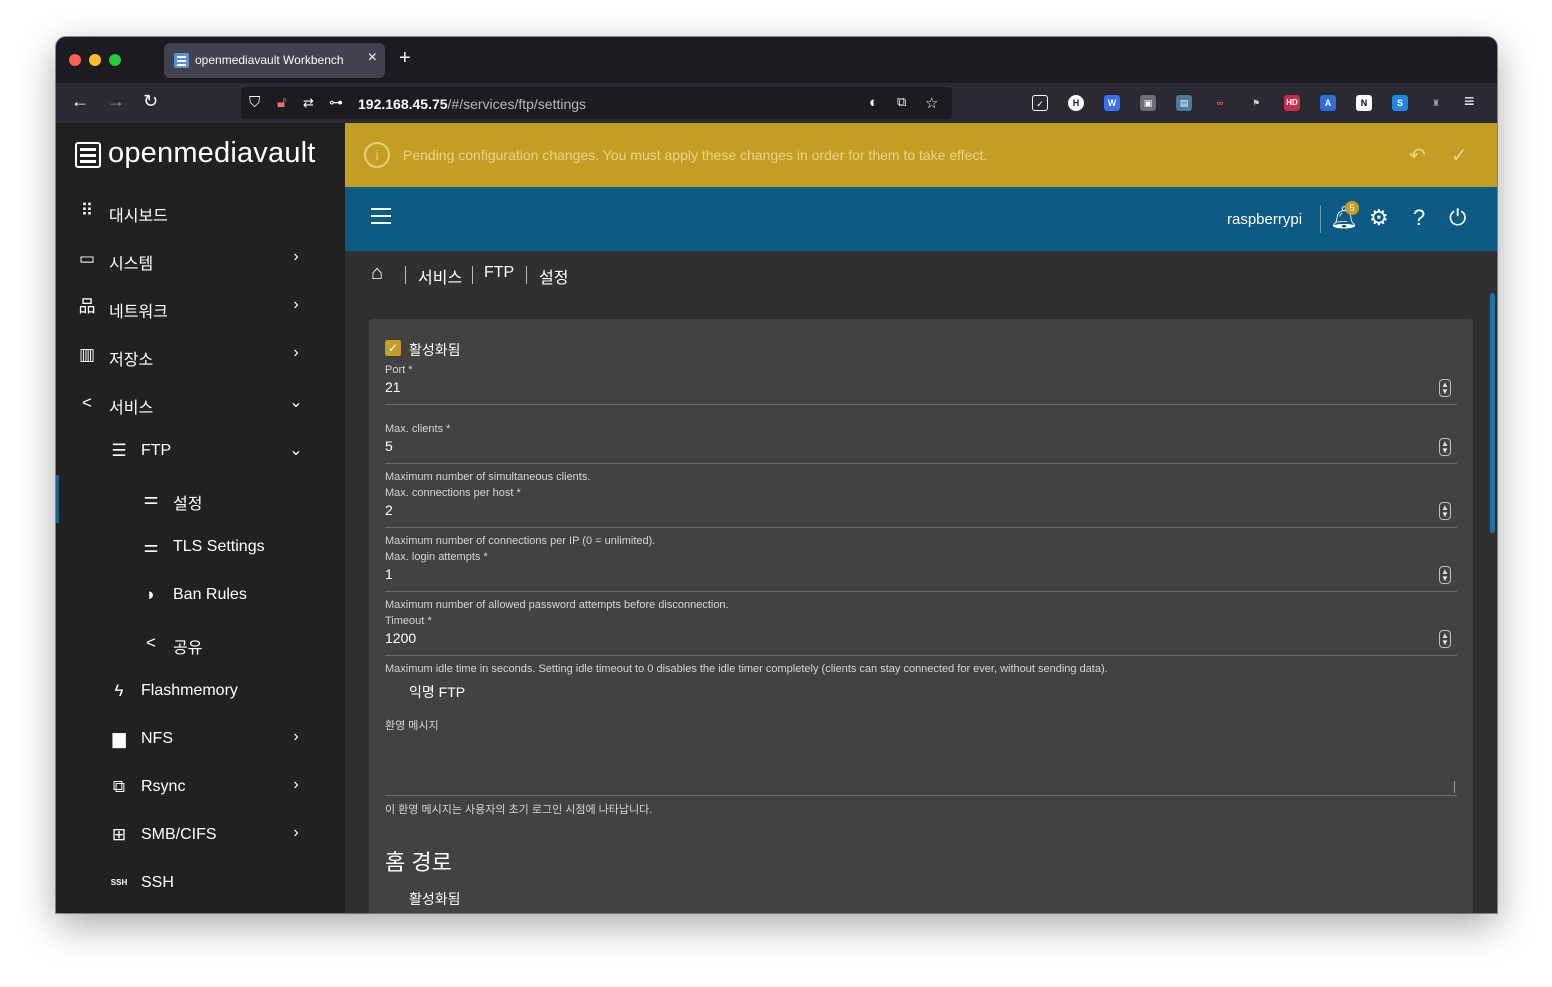 This screenshot has height=987, width=1552. What do you see at coordinates (200, 643) in the screenshot?
I see `sidebar-item-shares: < 공유` at bounding box center [200, 643].